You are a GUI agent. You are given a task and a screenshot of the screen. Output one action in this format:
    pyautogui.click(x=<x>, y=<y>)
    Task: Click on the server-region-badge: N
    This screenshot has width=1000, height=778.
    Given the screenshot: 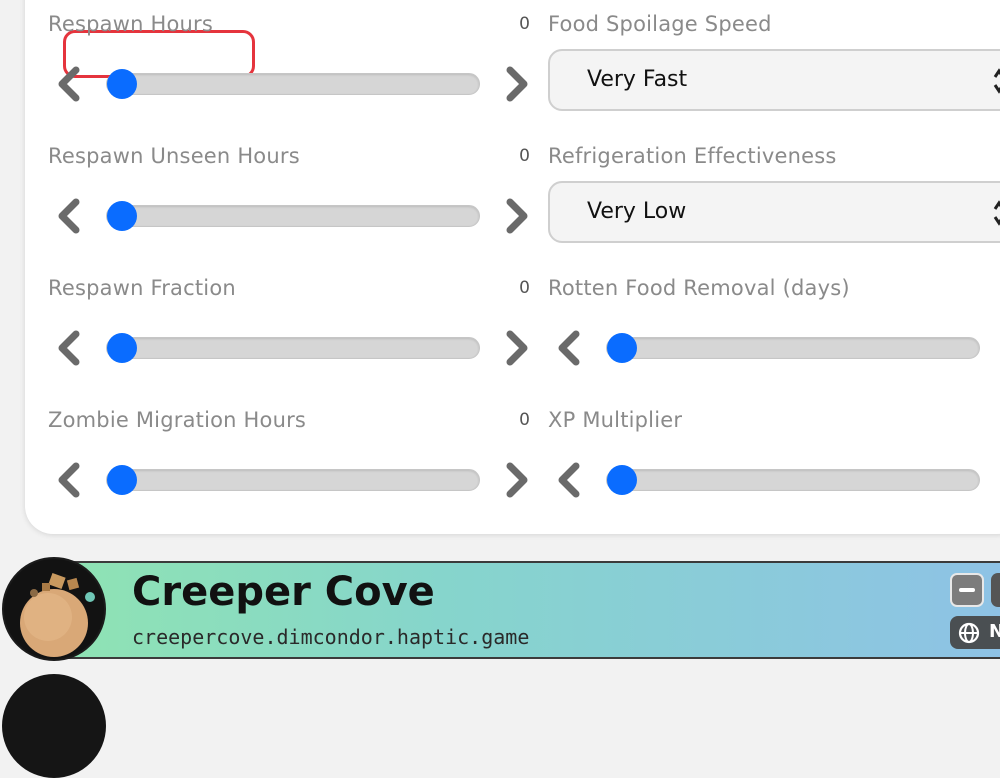 What is the action you would take?
    pyautogui.click(x=975, y=632)
    